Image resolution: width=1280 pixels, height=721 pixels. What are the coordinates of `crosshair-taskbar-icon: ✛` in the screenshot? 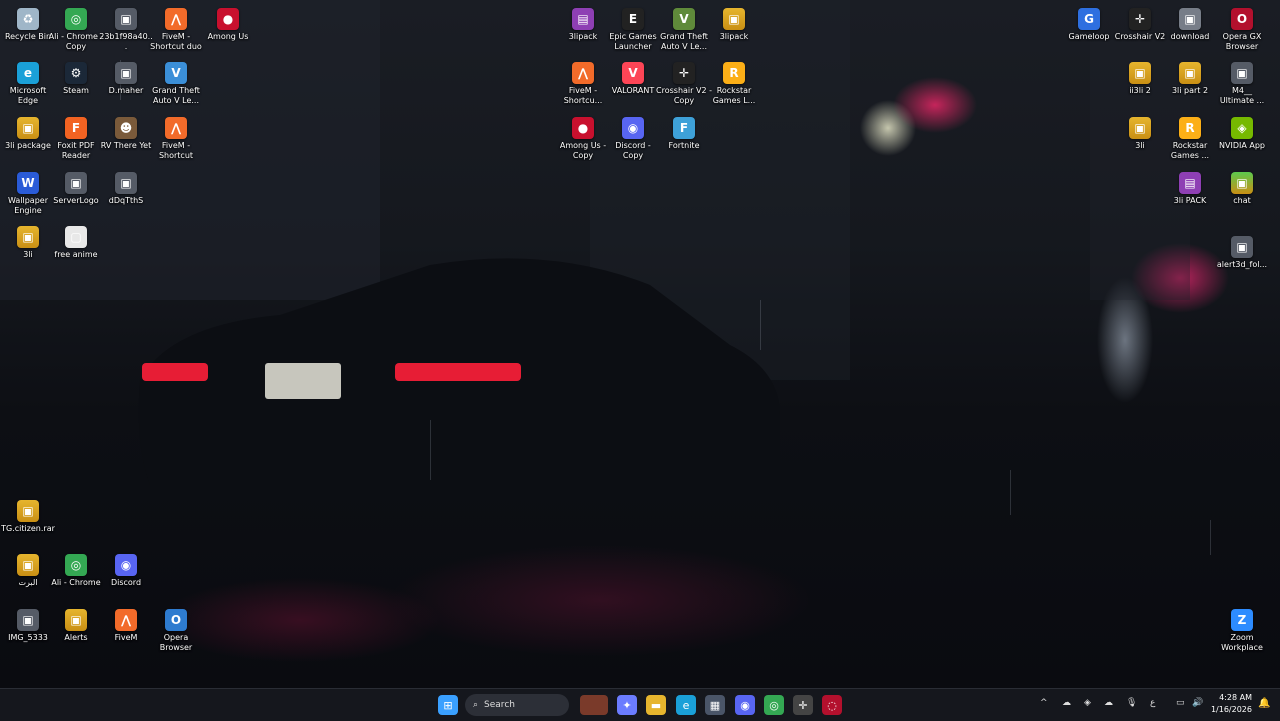 It's located at (803, 705).